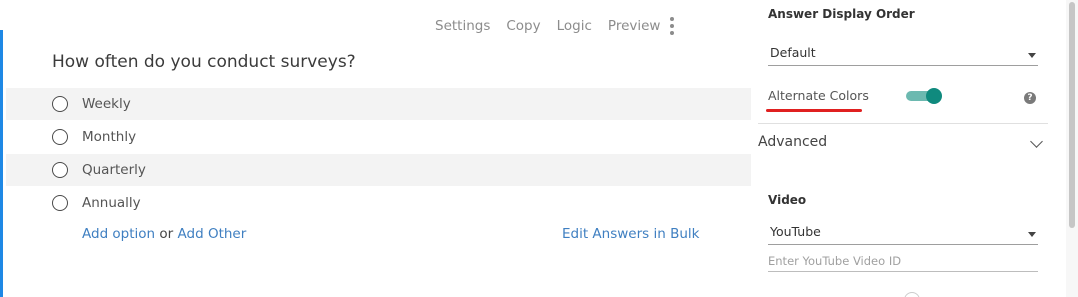 Image resolution: width=1078 pixels, height=297 pixels. What do you see at coordinates (462, 26) in the screenshot?
I see `settings-button: Settings` at bounding box center [462, 26].